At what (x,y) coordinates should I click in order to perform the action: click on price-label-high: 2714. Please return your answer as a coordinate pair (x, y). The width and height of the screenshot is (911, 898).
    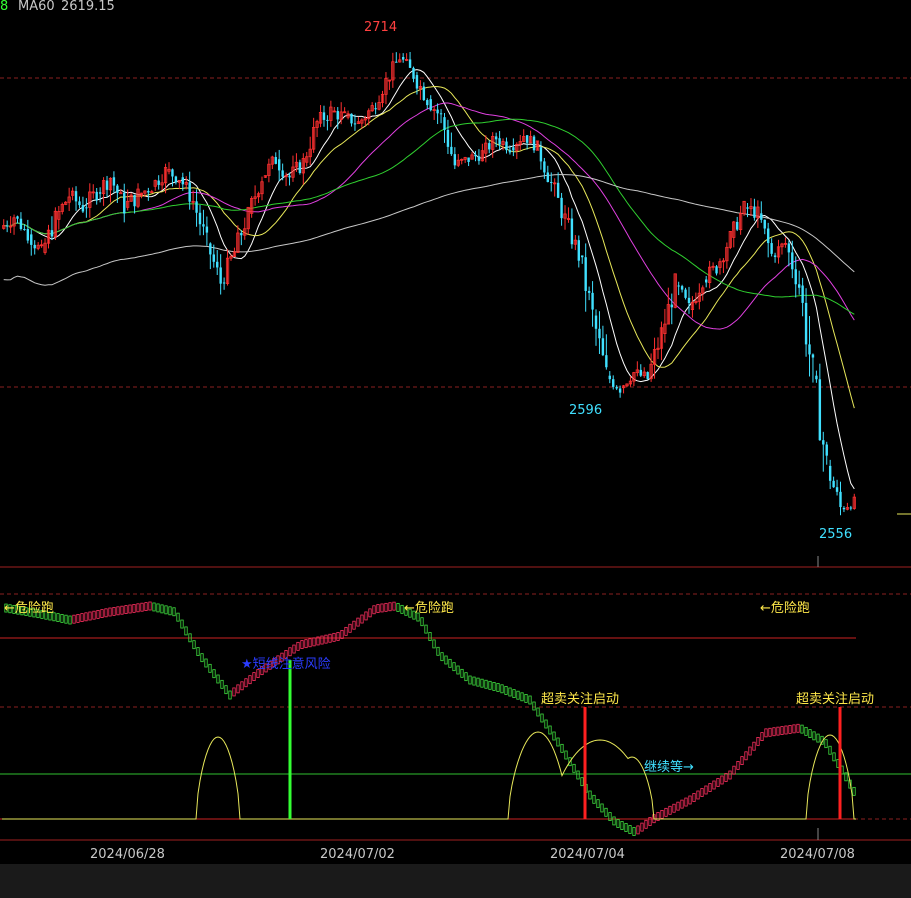
    Looking at the image, I should click on (380, 27).